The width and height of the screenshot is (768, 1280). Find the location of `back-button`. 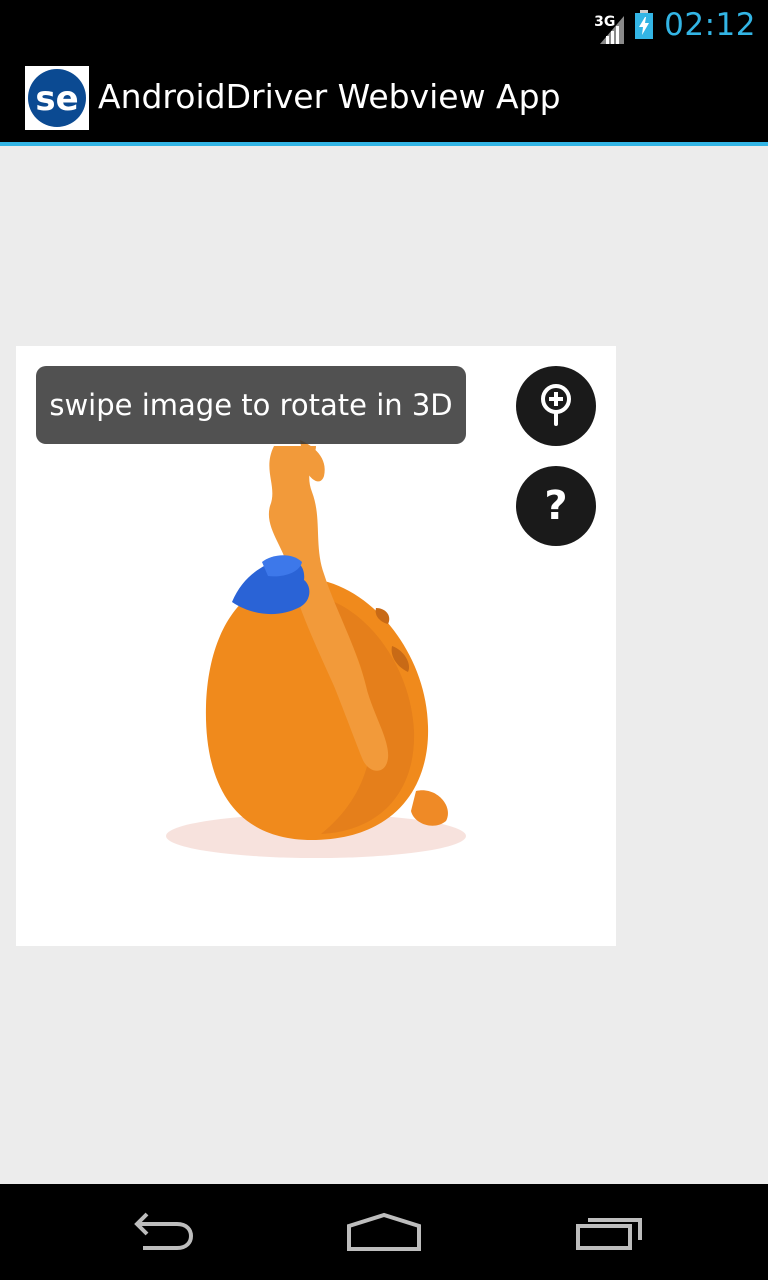

back-button is located at coordinates (160, 1232).